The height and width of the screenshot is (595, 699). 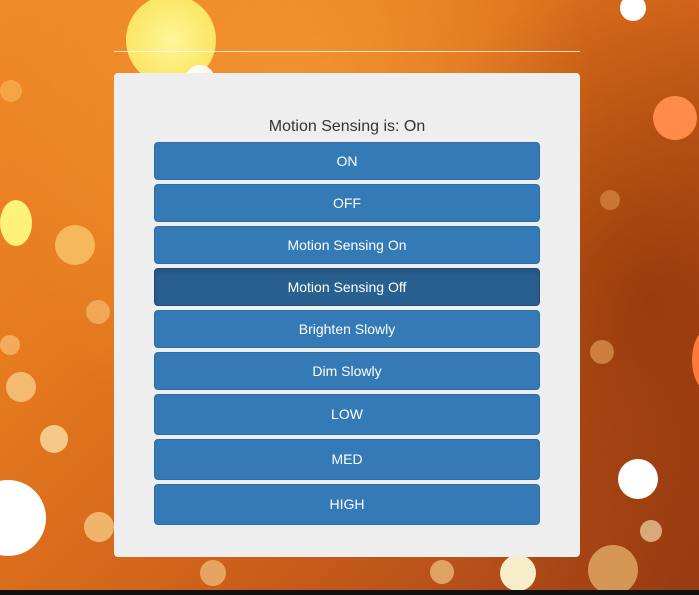 I want to click on med-button: MED, so click(x=347, y=459).